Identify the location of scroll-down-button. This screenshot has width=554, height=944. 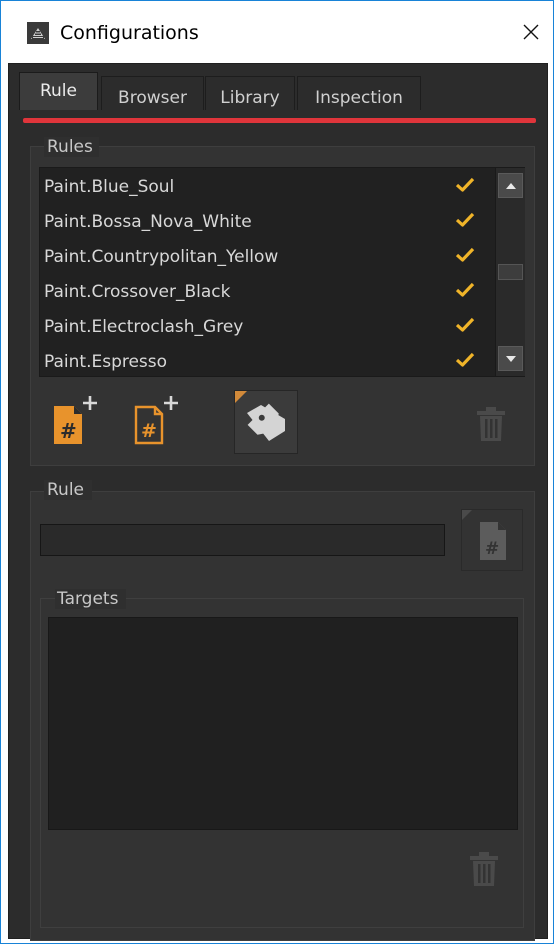
(510, 358).